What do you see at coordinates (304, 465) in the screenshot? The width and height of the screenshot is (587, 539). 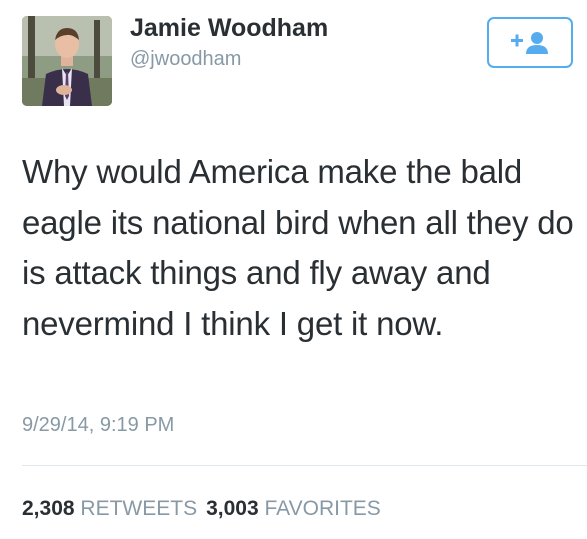 I see `divider` at bounding box center [304, 465].